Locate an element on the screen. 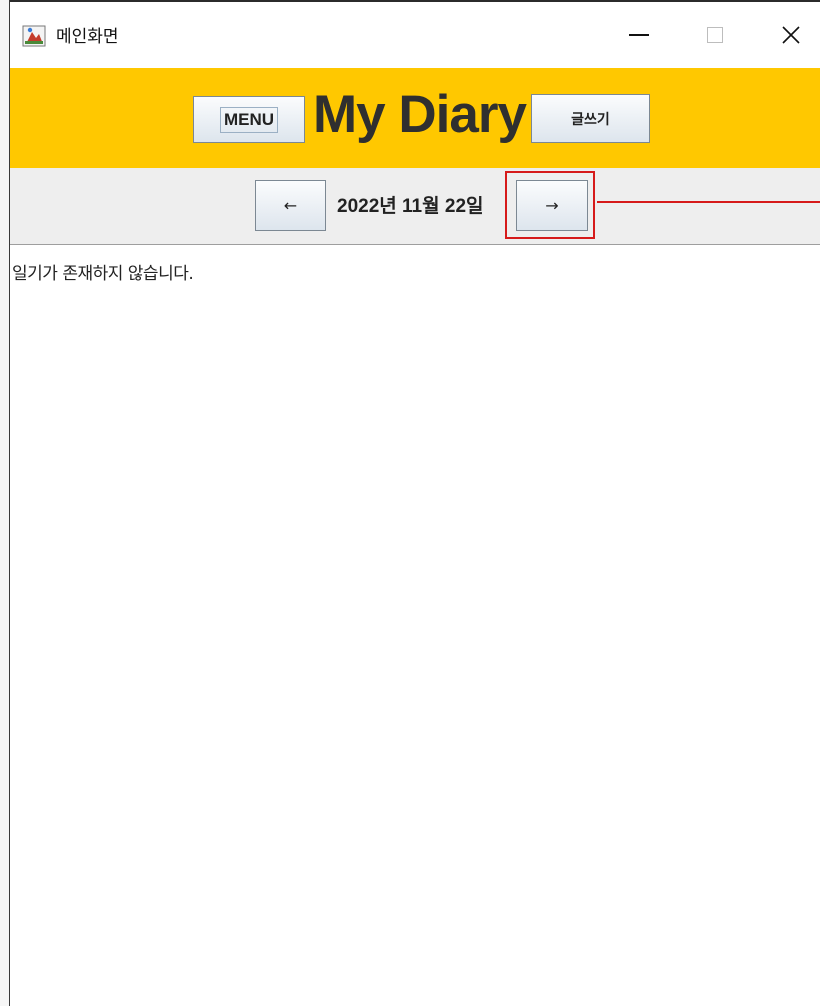  date-navigation: ← 2022년 11월 22일 → is located at coordinates (415, 206).